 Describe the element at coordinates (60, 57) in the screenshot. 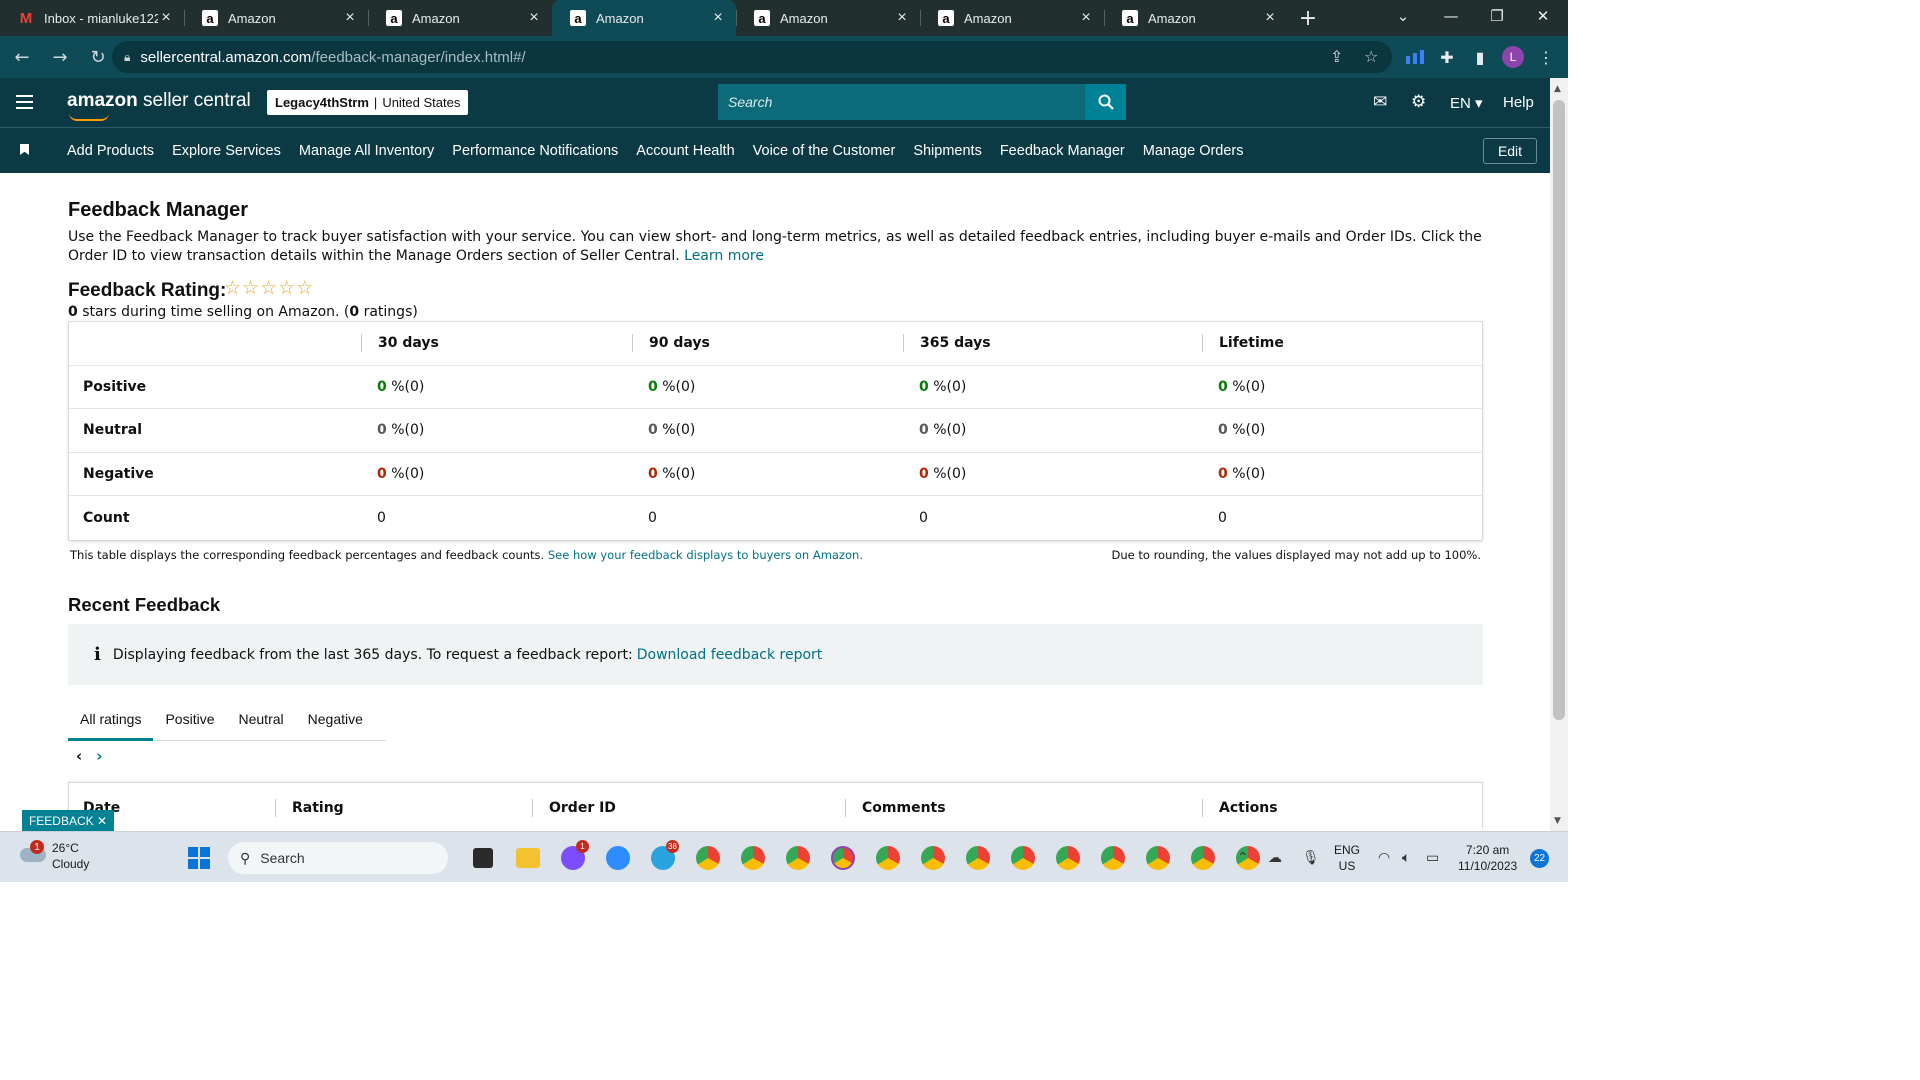

I see `forward-icon: →` at that location.